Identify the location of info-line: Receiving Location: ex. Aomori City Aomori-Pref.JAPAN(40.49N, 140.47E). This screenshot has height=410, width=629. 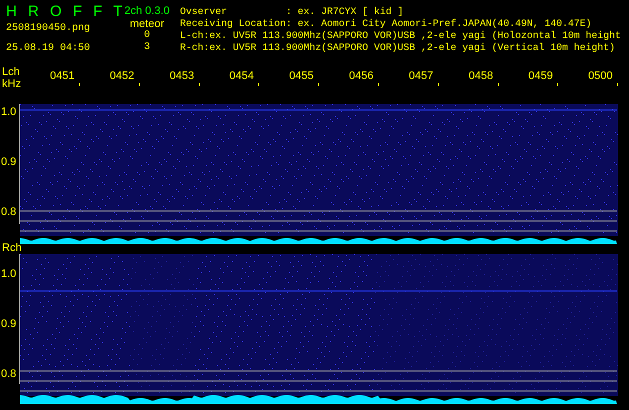
(386, 24).